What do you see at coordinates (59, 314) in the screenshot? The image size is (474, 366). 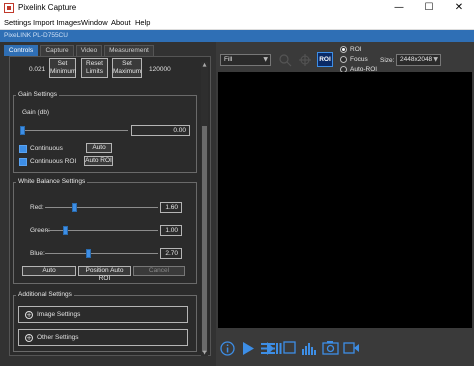 I see `image-settings-label: Image Settings` at bounding box center [59, 314].